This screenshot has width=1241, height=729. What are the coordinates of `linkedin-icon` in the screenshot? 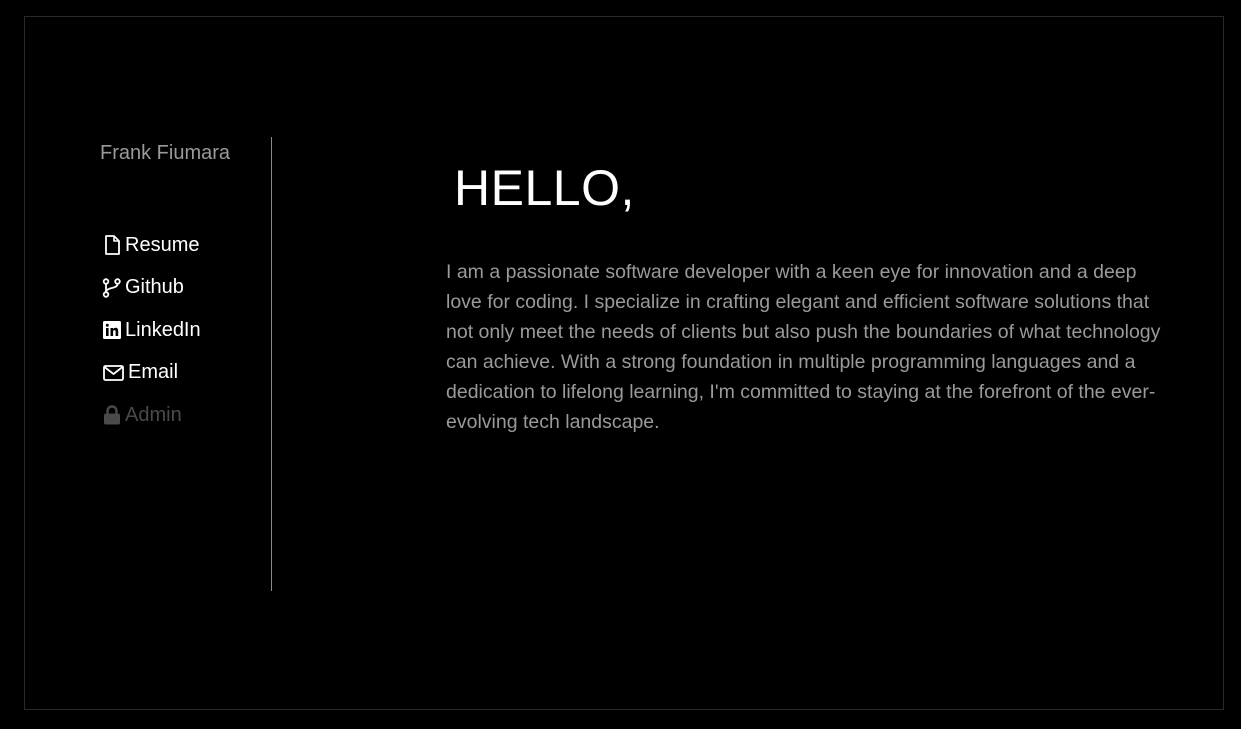 It's located at (112, 330).